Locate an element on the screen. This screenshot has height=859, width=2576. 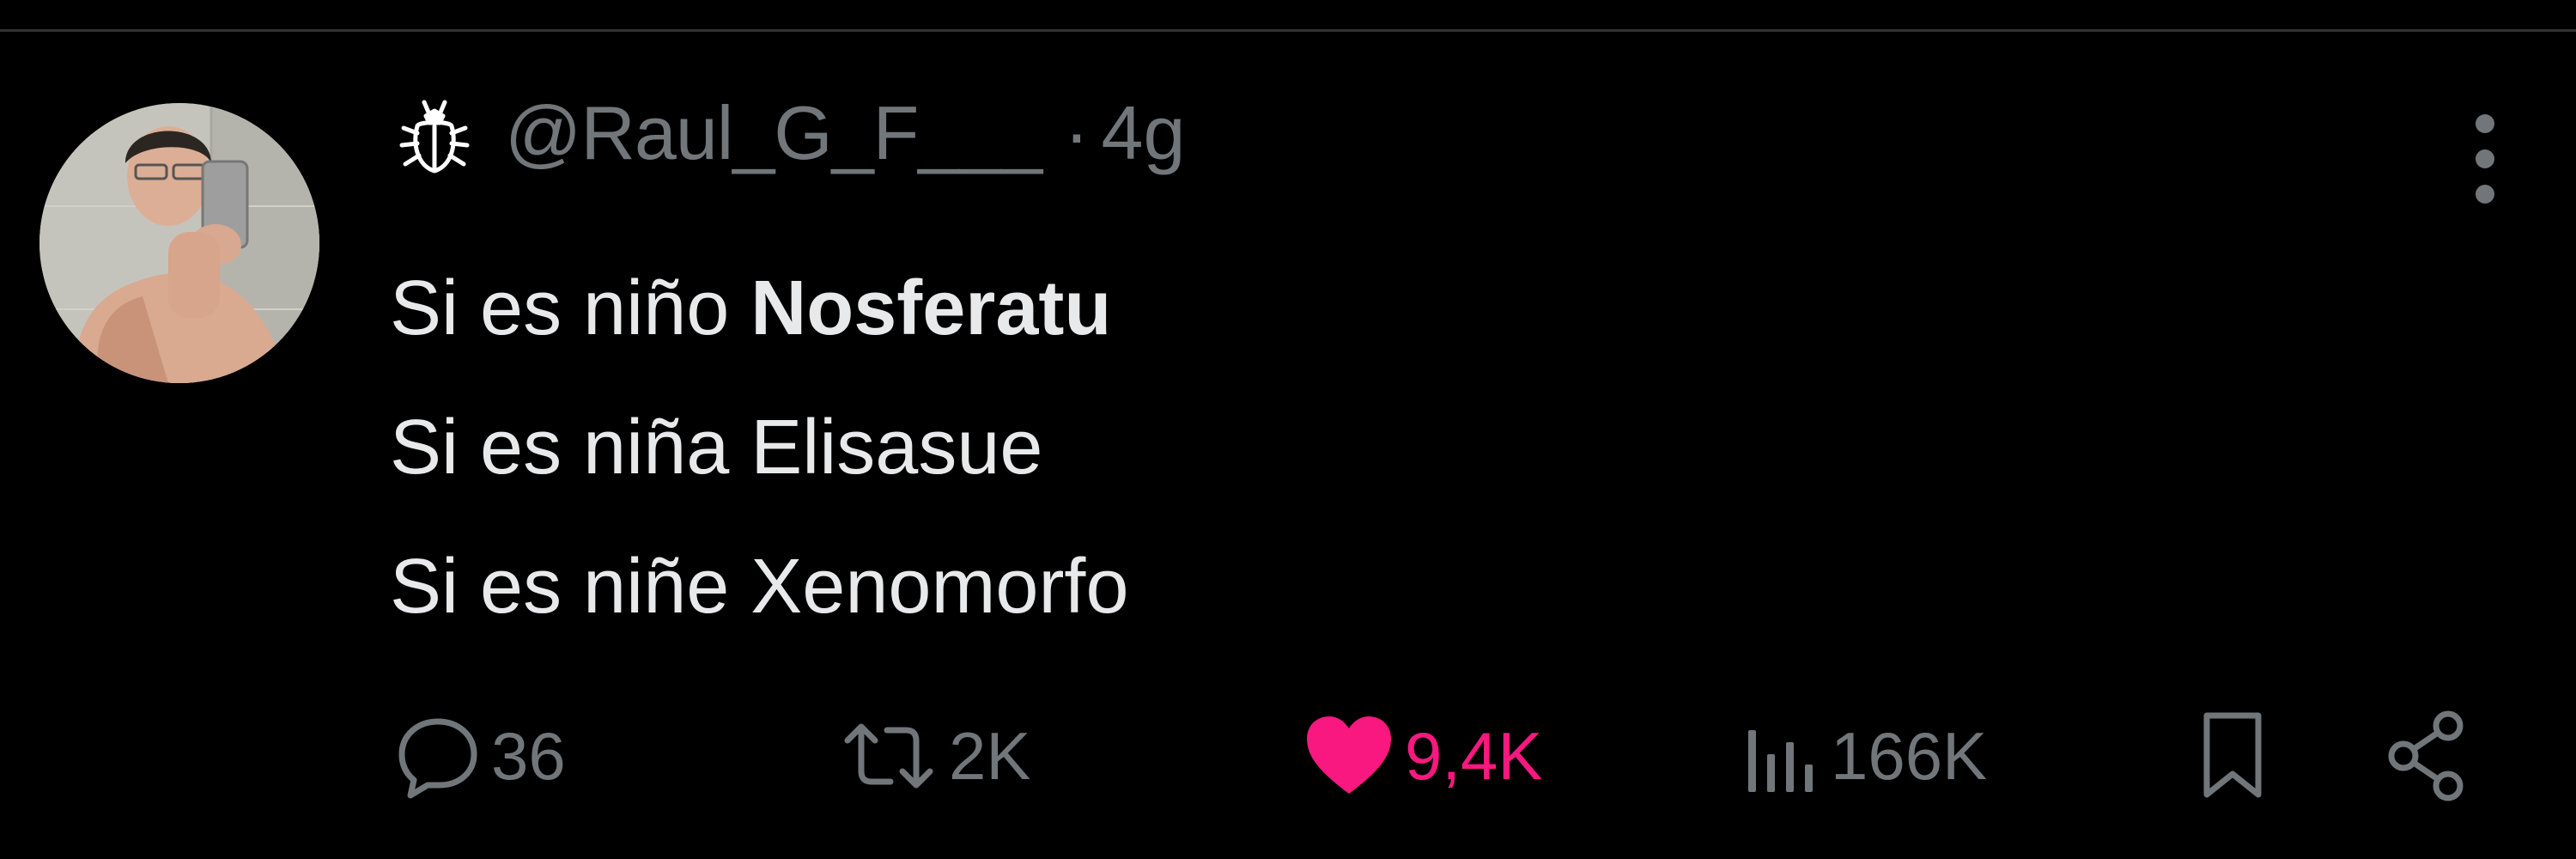
more-vertical-icon is located at coordinates (2485, 159).